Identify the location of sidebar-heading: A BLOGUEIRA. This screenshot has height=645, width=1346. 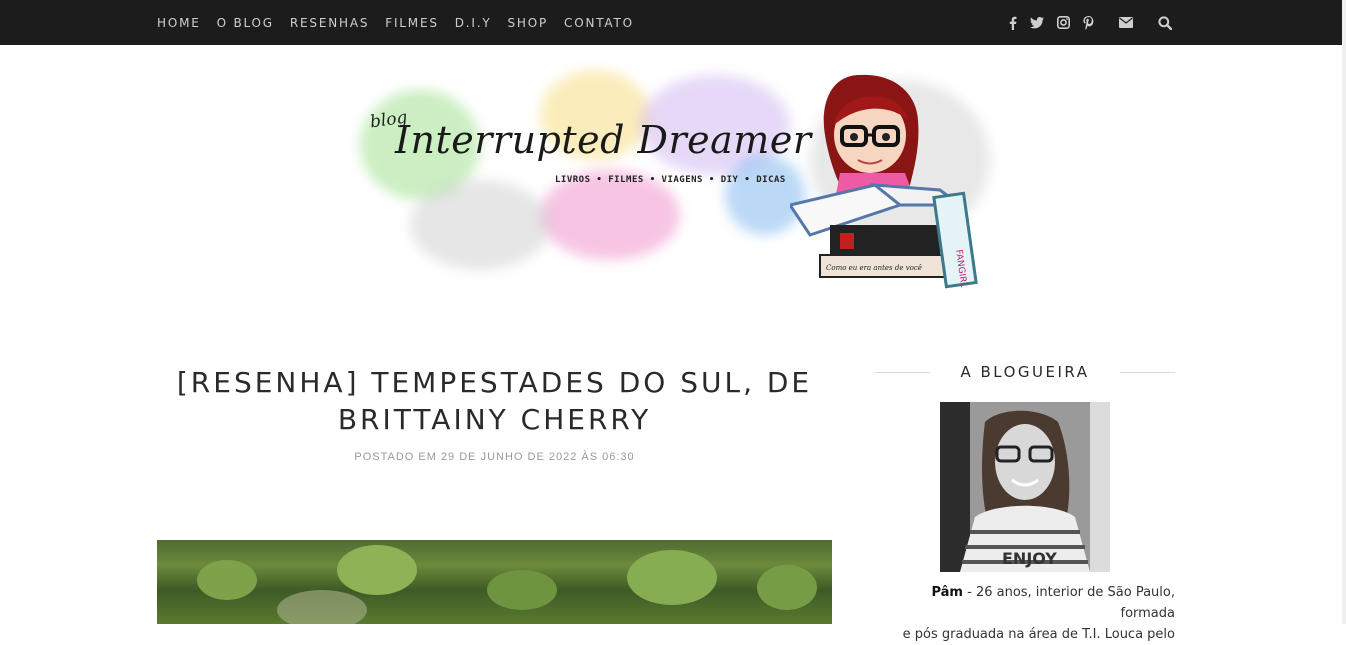
(1025, 372).